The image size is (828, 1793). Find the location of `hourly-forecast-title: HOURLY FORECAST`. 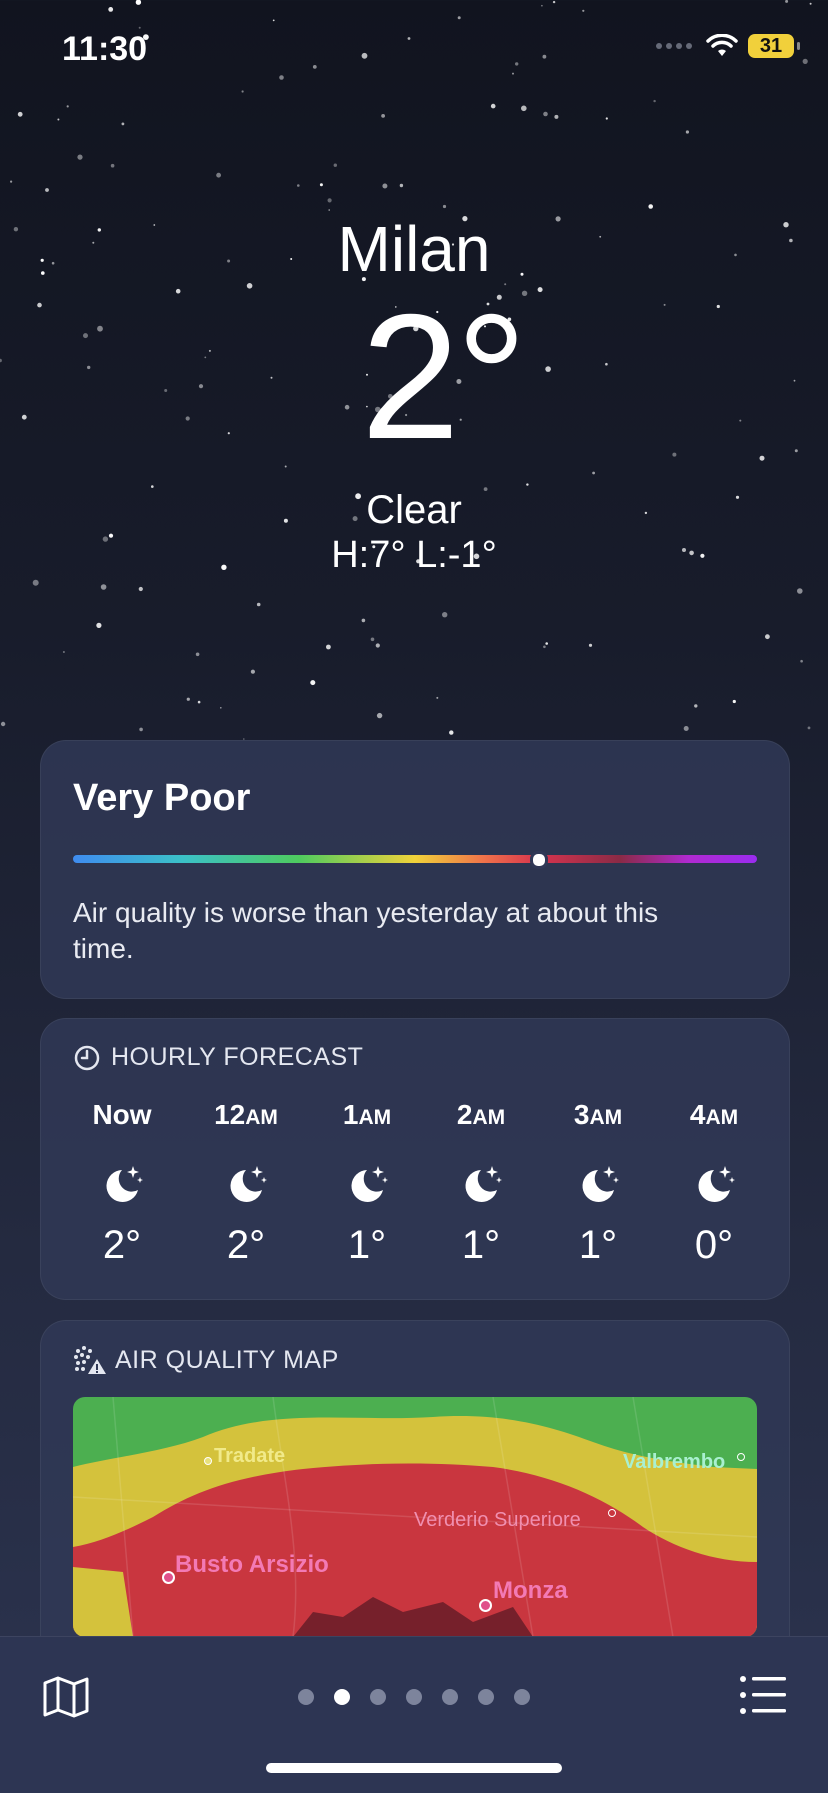

hourly-forecast-title: HOURLY FORECAST is located at coordinates (237, 1057).